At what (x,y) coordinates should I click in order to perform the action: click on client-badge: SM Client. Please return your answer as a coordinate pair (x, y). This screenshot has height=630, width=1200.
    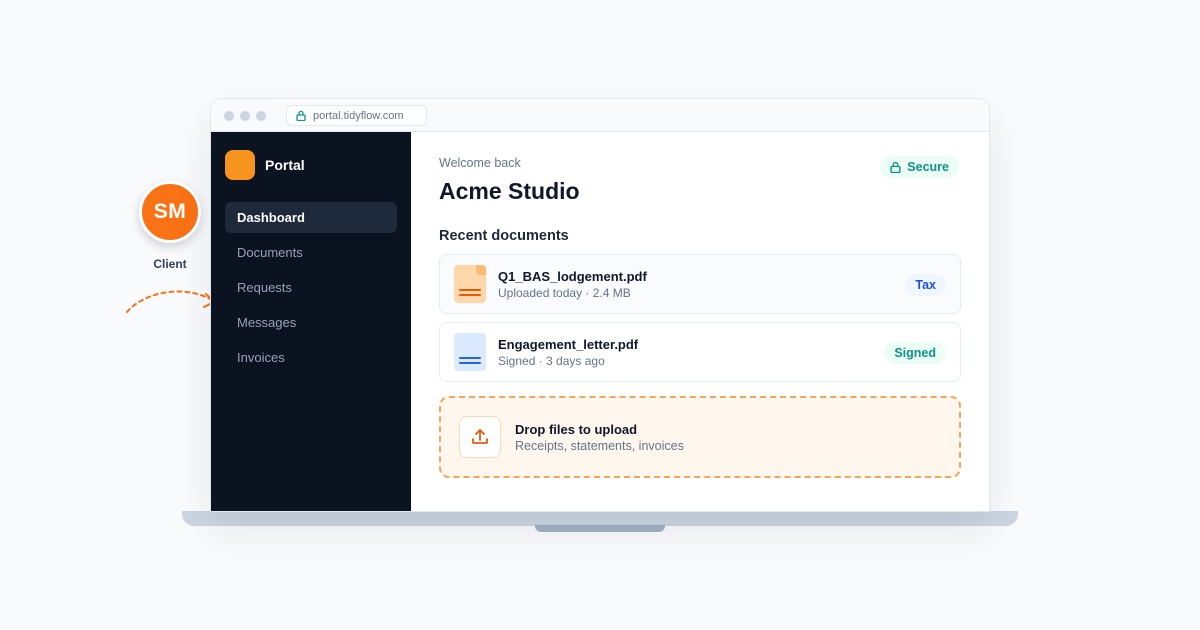
    Looking at the image, I should click on (170, 226).